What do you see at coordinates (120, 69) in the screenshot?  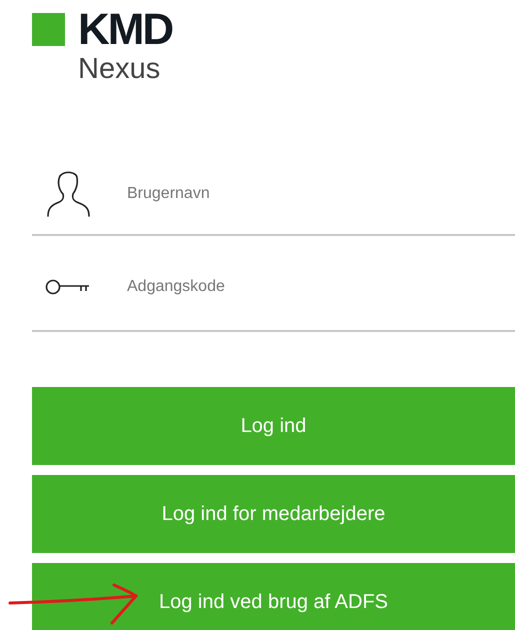 I see `logo-product: Nexus` at bounding box center [120, 69].